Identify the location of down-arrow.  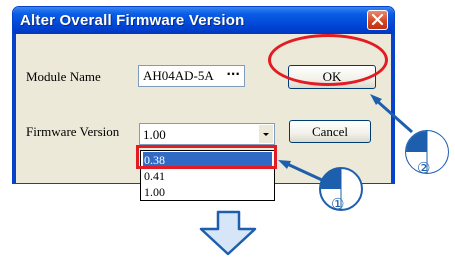
(228, 233).